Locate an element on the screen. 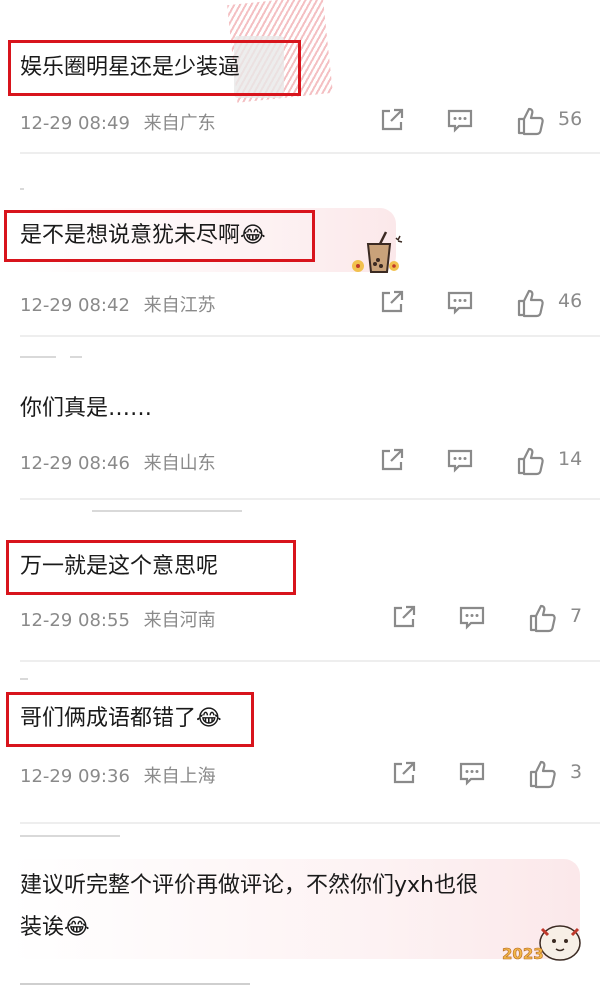  comment-time: 12-29 09:36 is located at coordinates (75, 776).